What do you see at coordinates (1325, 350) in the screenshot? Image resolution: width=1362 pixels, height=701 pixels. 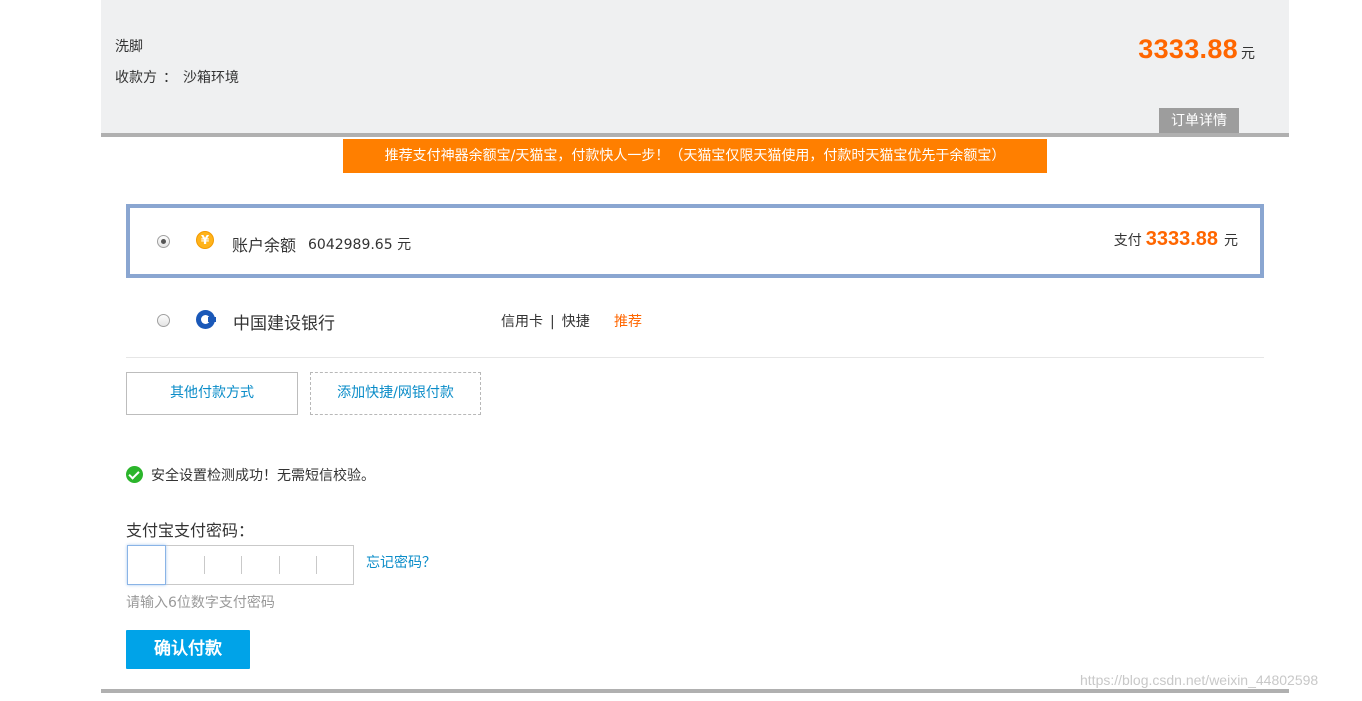 I see `page-margin-right` at bounding box center [1325, 350].